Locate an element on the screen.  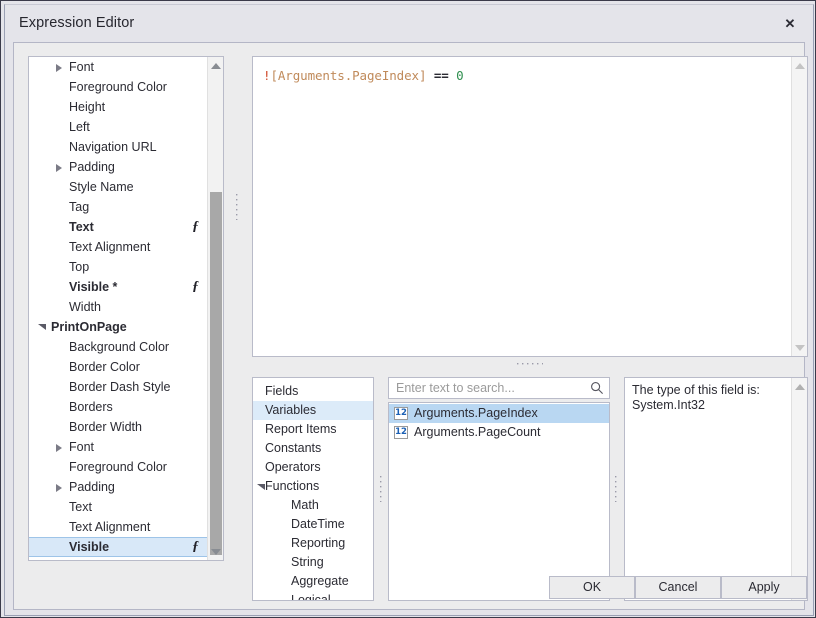
property-tree-scrollbar is located at coordinates (215, 308).